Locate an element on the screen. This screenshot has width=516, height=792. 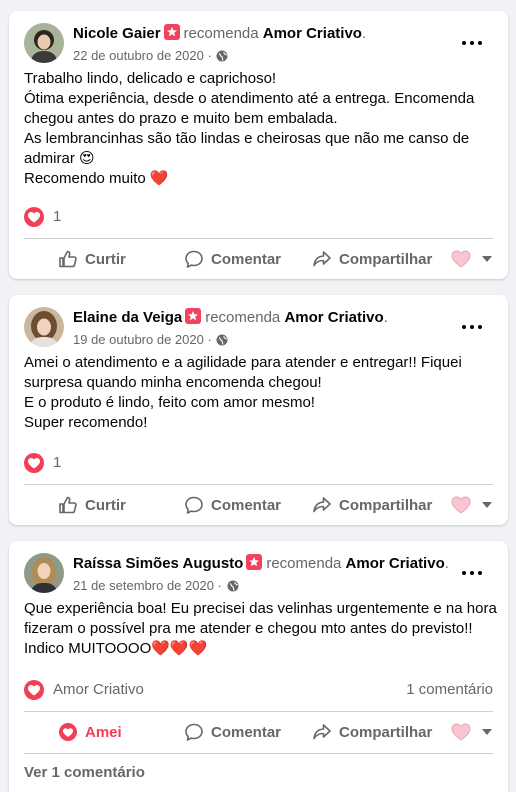
post-body-line: surpresa quando minha encomenda chegou! is located at coordinates (173, 382).